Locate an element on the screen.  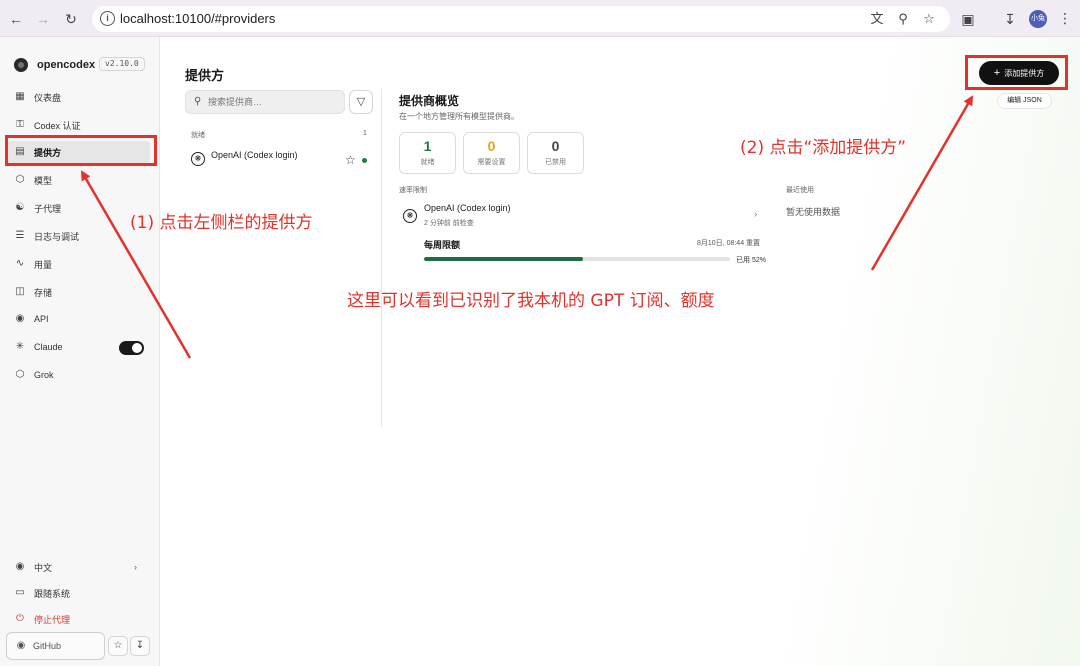
dashboard-icon: ▦ is located at coordinates (20, 96).